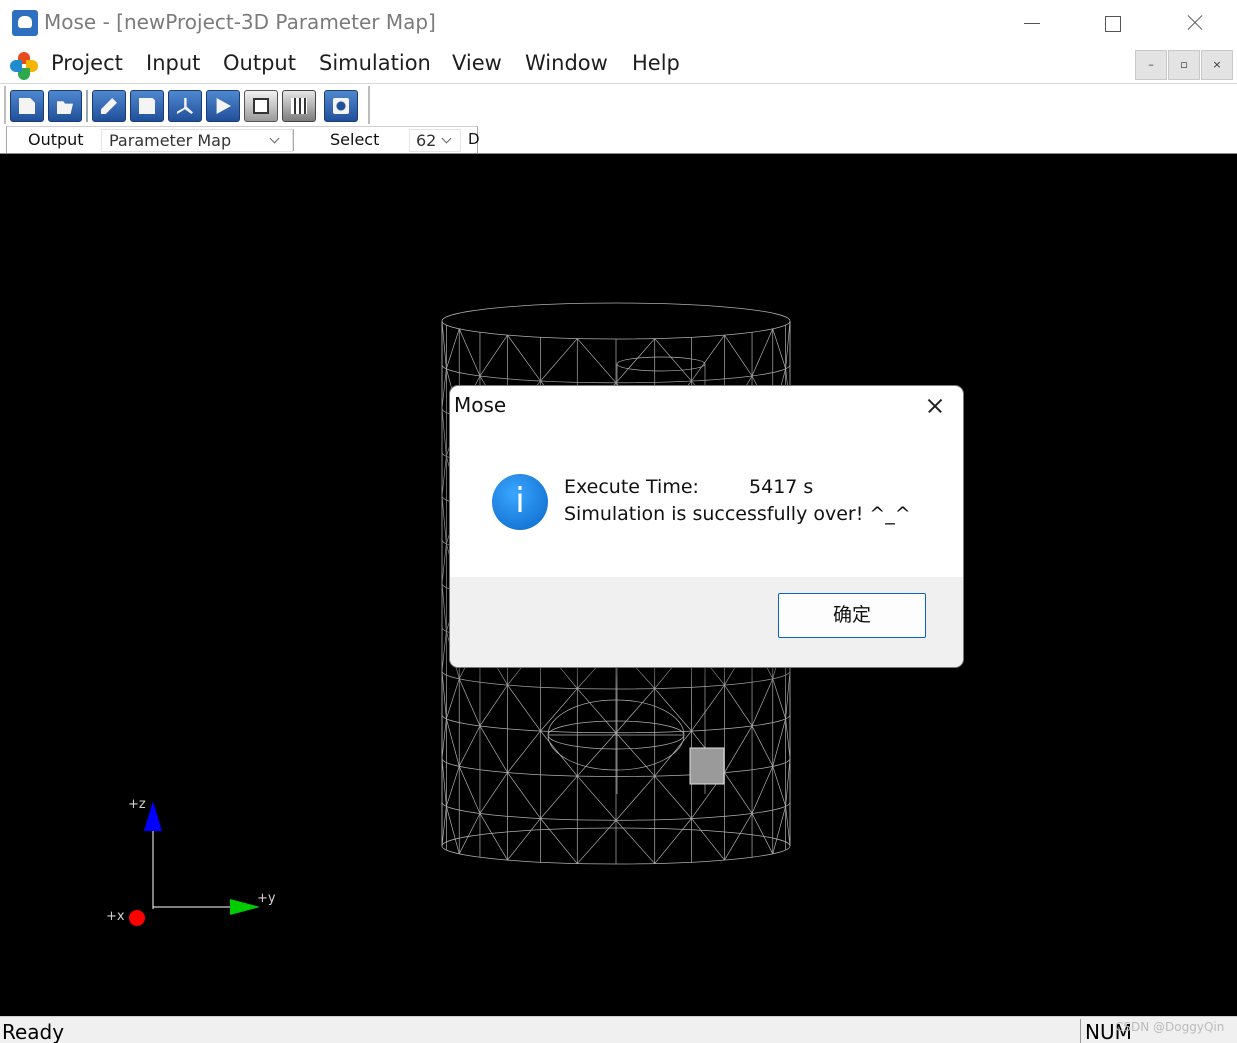 This screenshot has width=1237, height=1043. I want to click on axis-icon, so click(185, 106).